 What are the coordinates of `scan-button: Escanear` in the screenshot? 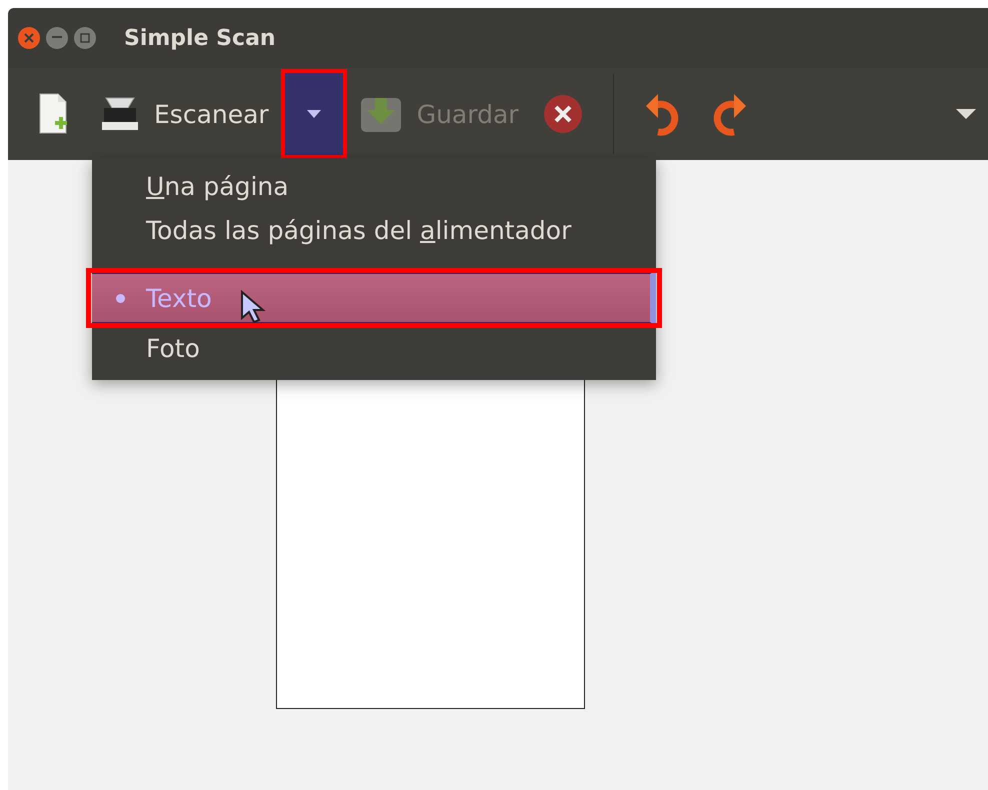 It's located at (184, 114).